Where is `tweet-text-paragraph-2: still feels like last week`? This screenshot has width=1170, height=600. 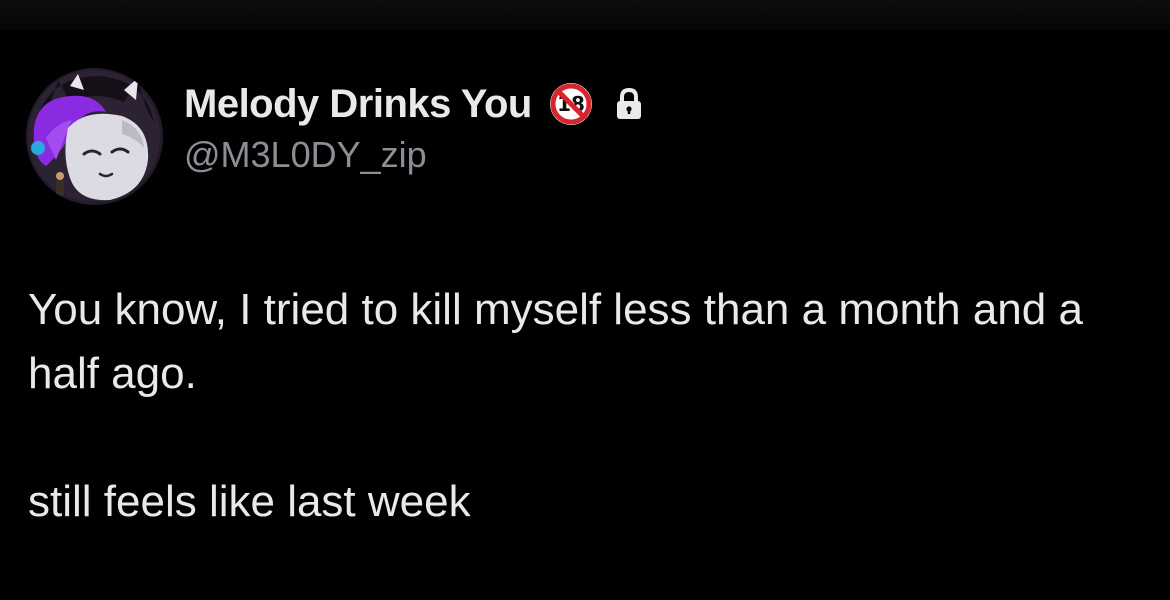
tweet-text-paragraph-2: still feels like last week is located at coordinates (249, 501).